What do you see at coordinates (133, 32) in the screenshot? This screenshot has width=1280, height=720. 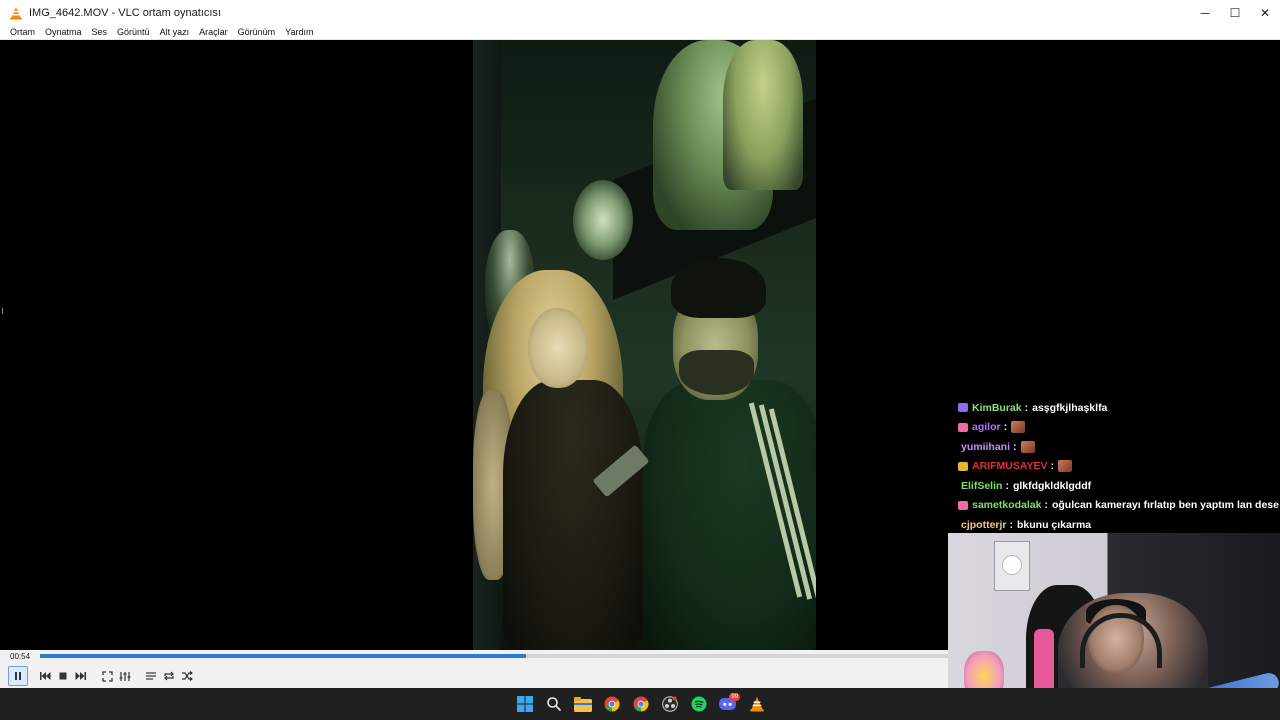 I see `menu-goruntu: Görüntü` at bounding box center [133, 32].